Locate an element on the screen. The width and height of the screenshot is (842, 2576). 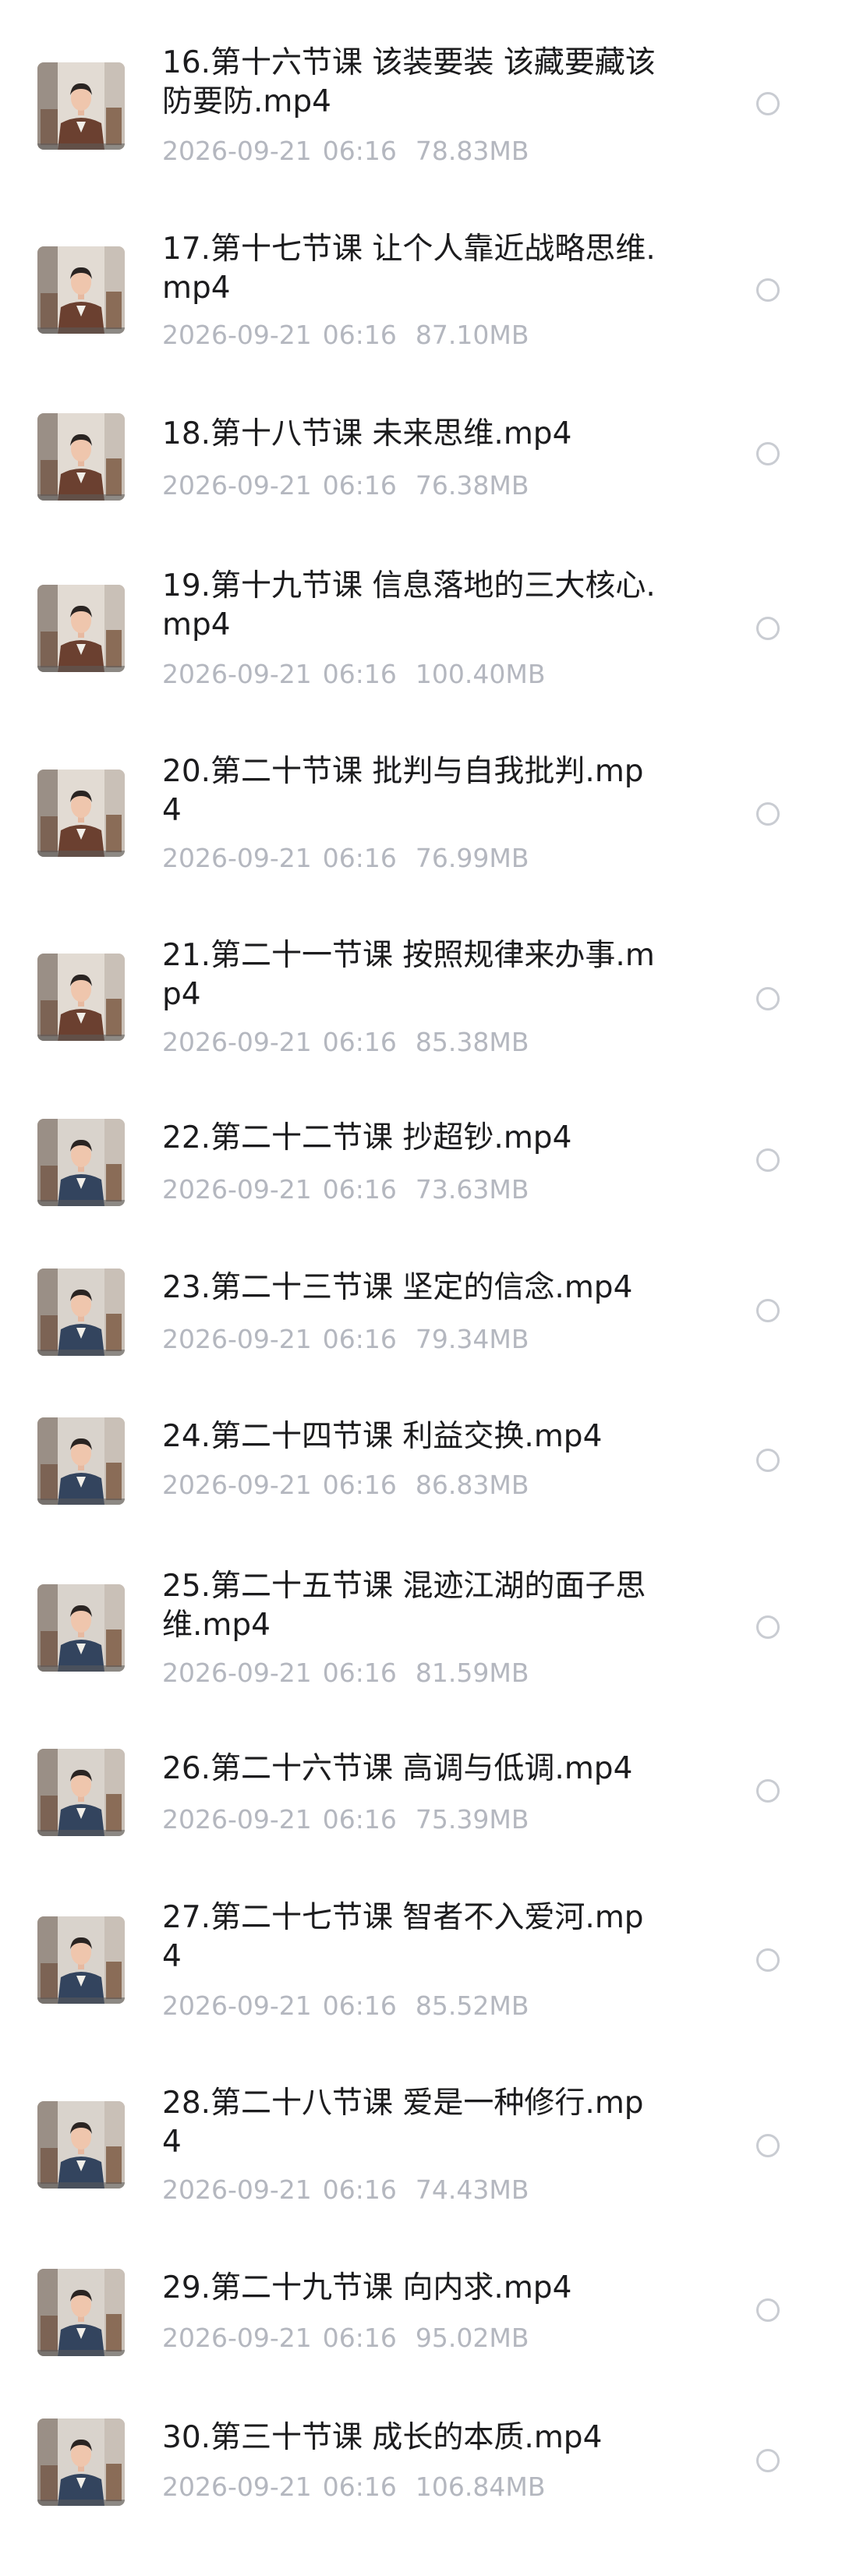
file-name: 18.第十八节课 未来思维.mp4 is located at coordinates (411, 434).